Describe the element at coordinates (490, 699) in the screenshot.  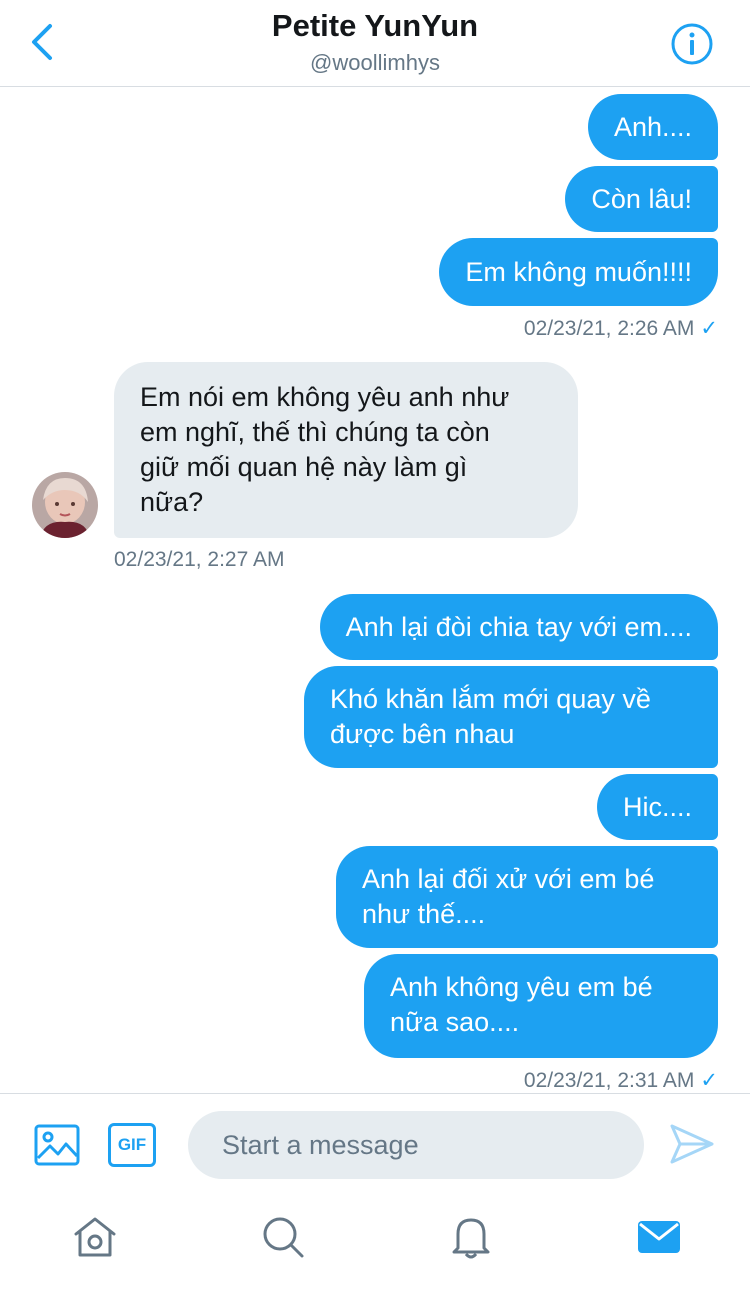
I see `message-line: Khó khăn lắm mới quay về` at that location.